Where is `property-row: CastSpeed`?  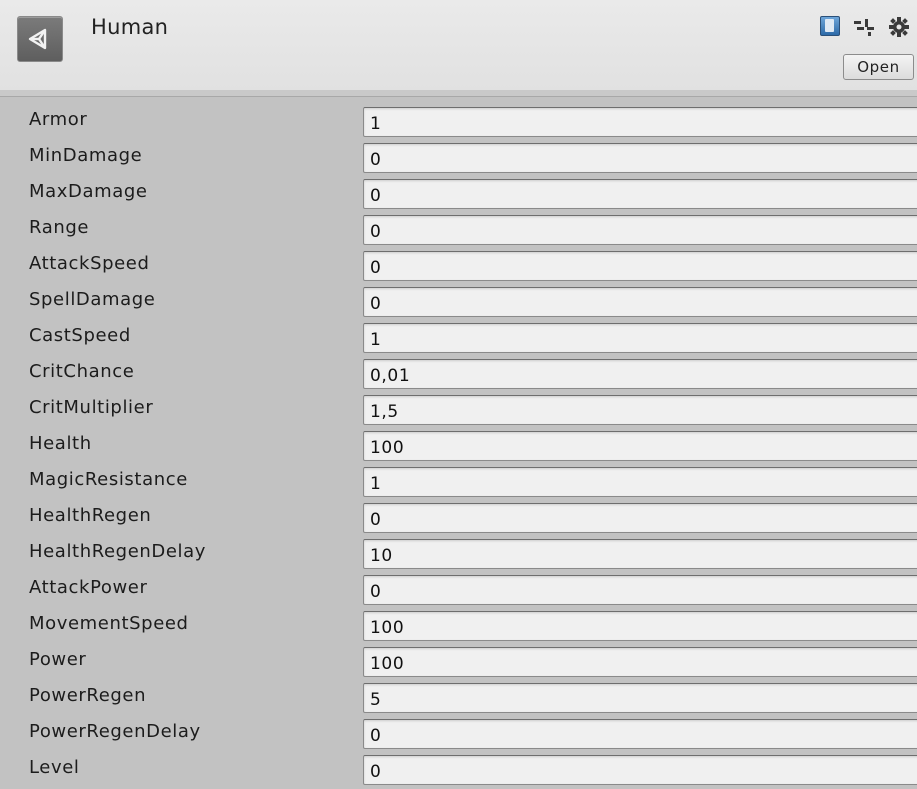
property-row: CastSpeed is located at coordinates (458, 338).